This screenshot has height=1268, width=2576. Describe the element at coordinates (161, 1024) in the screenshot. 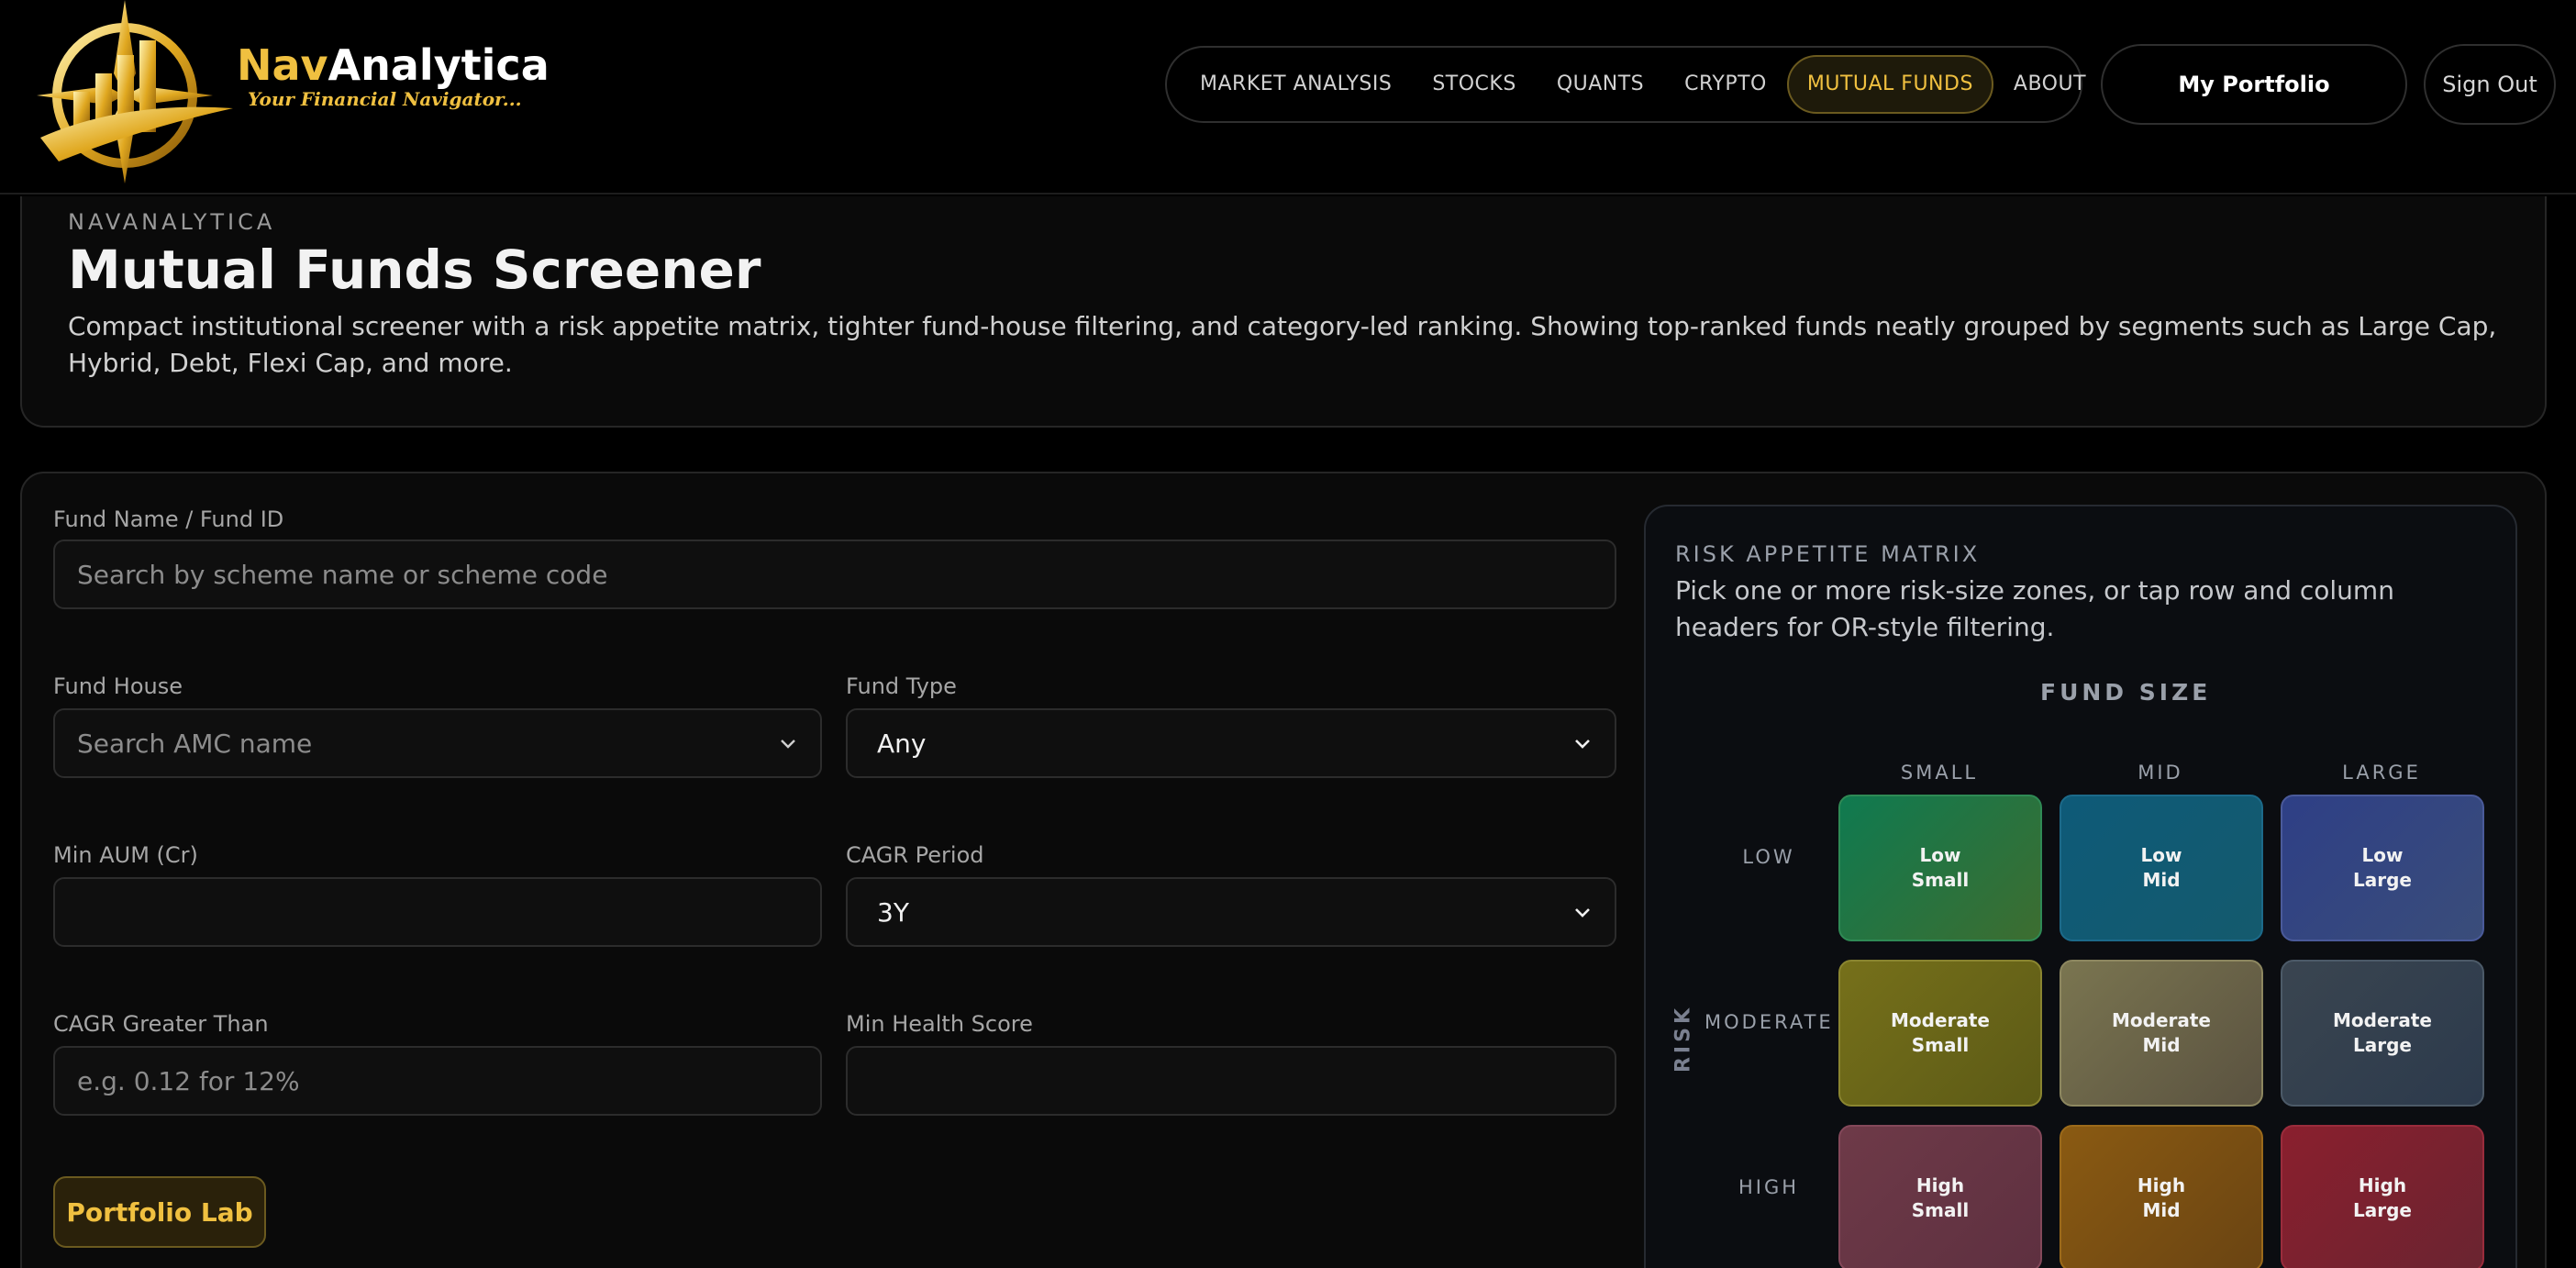

I see `cagr-greater-label: CAGR Greater Than` at that location.